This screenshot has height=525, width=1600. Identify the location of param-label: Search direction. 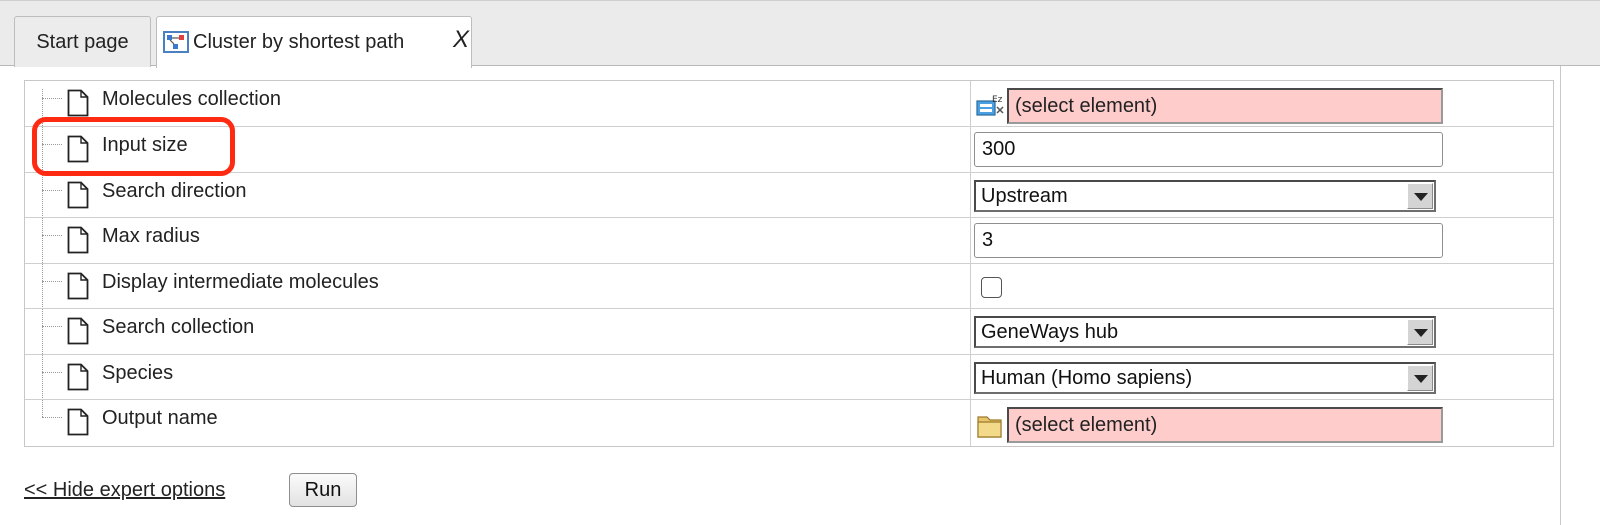
(174, 191).